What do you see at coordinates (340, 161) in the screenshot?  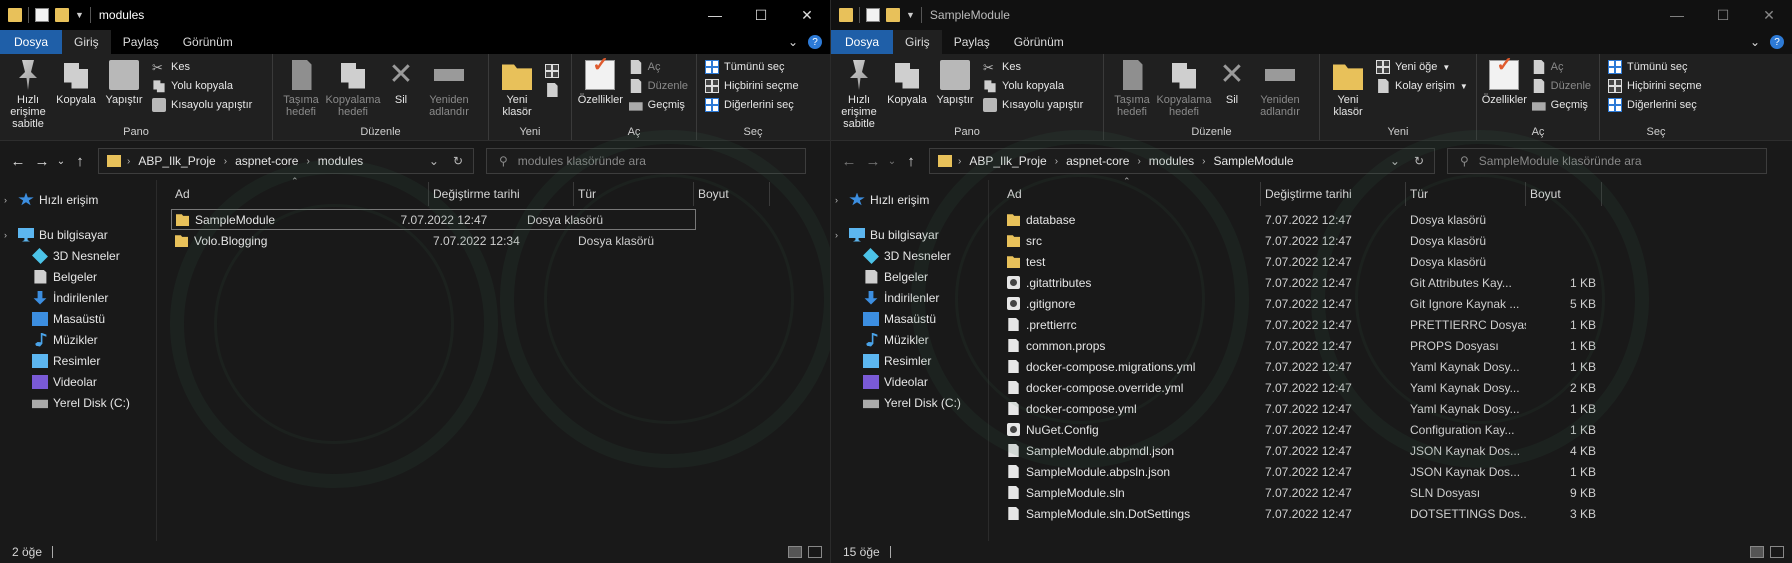 I see `breadcrumb-item: modules` at bounding box center [340, 161].